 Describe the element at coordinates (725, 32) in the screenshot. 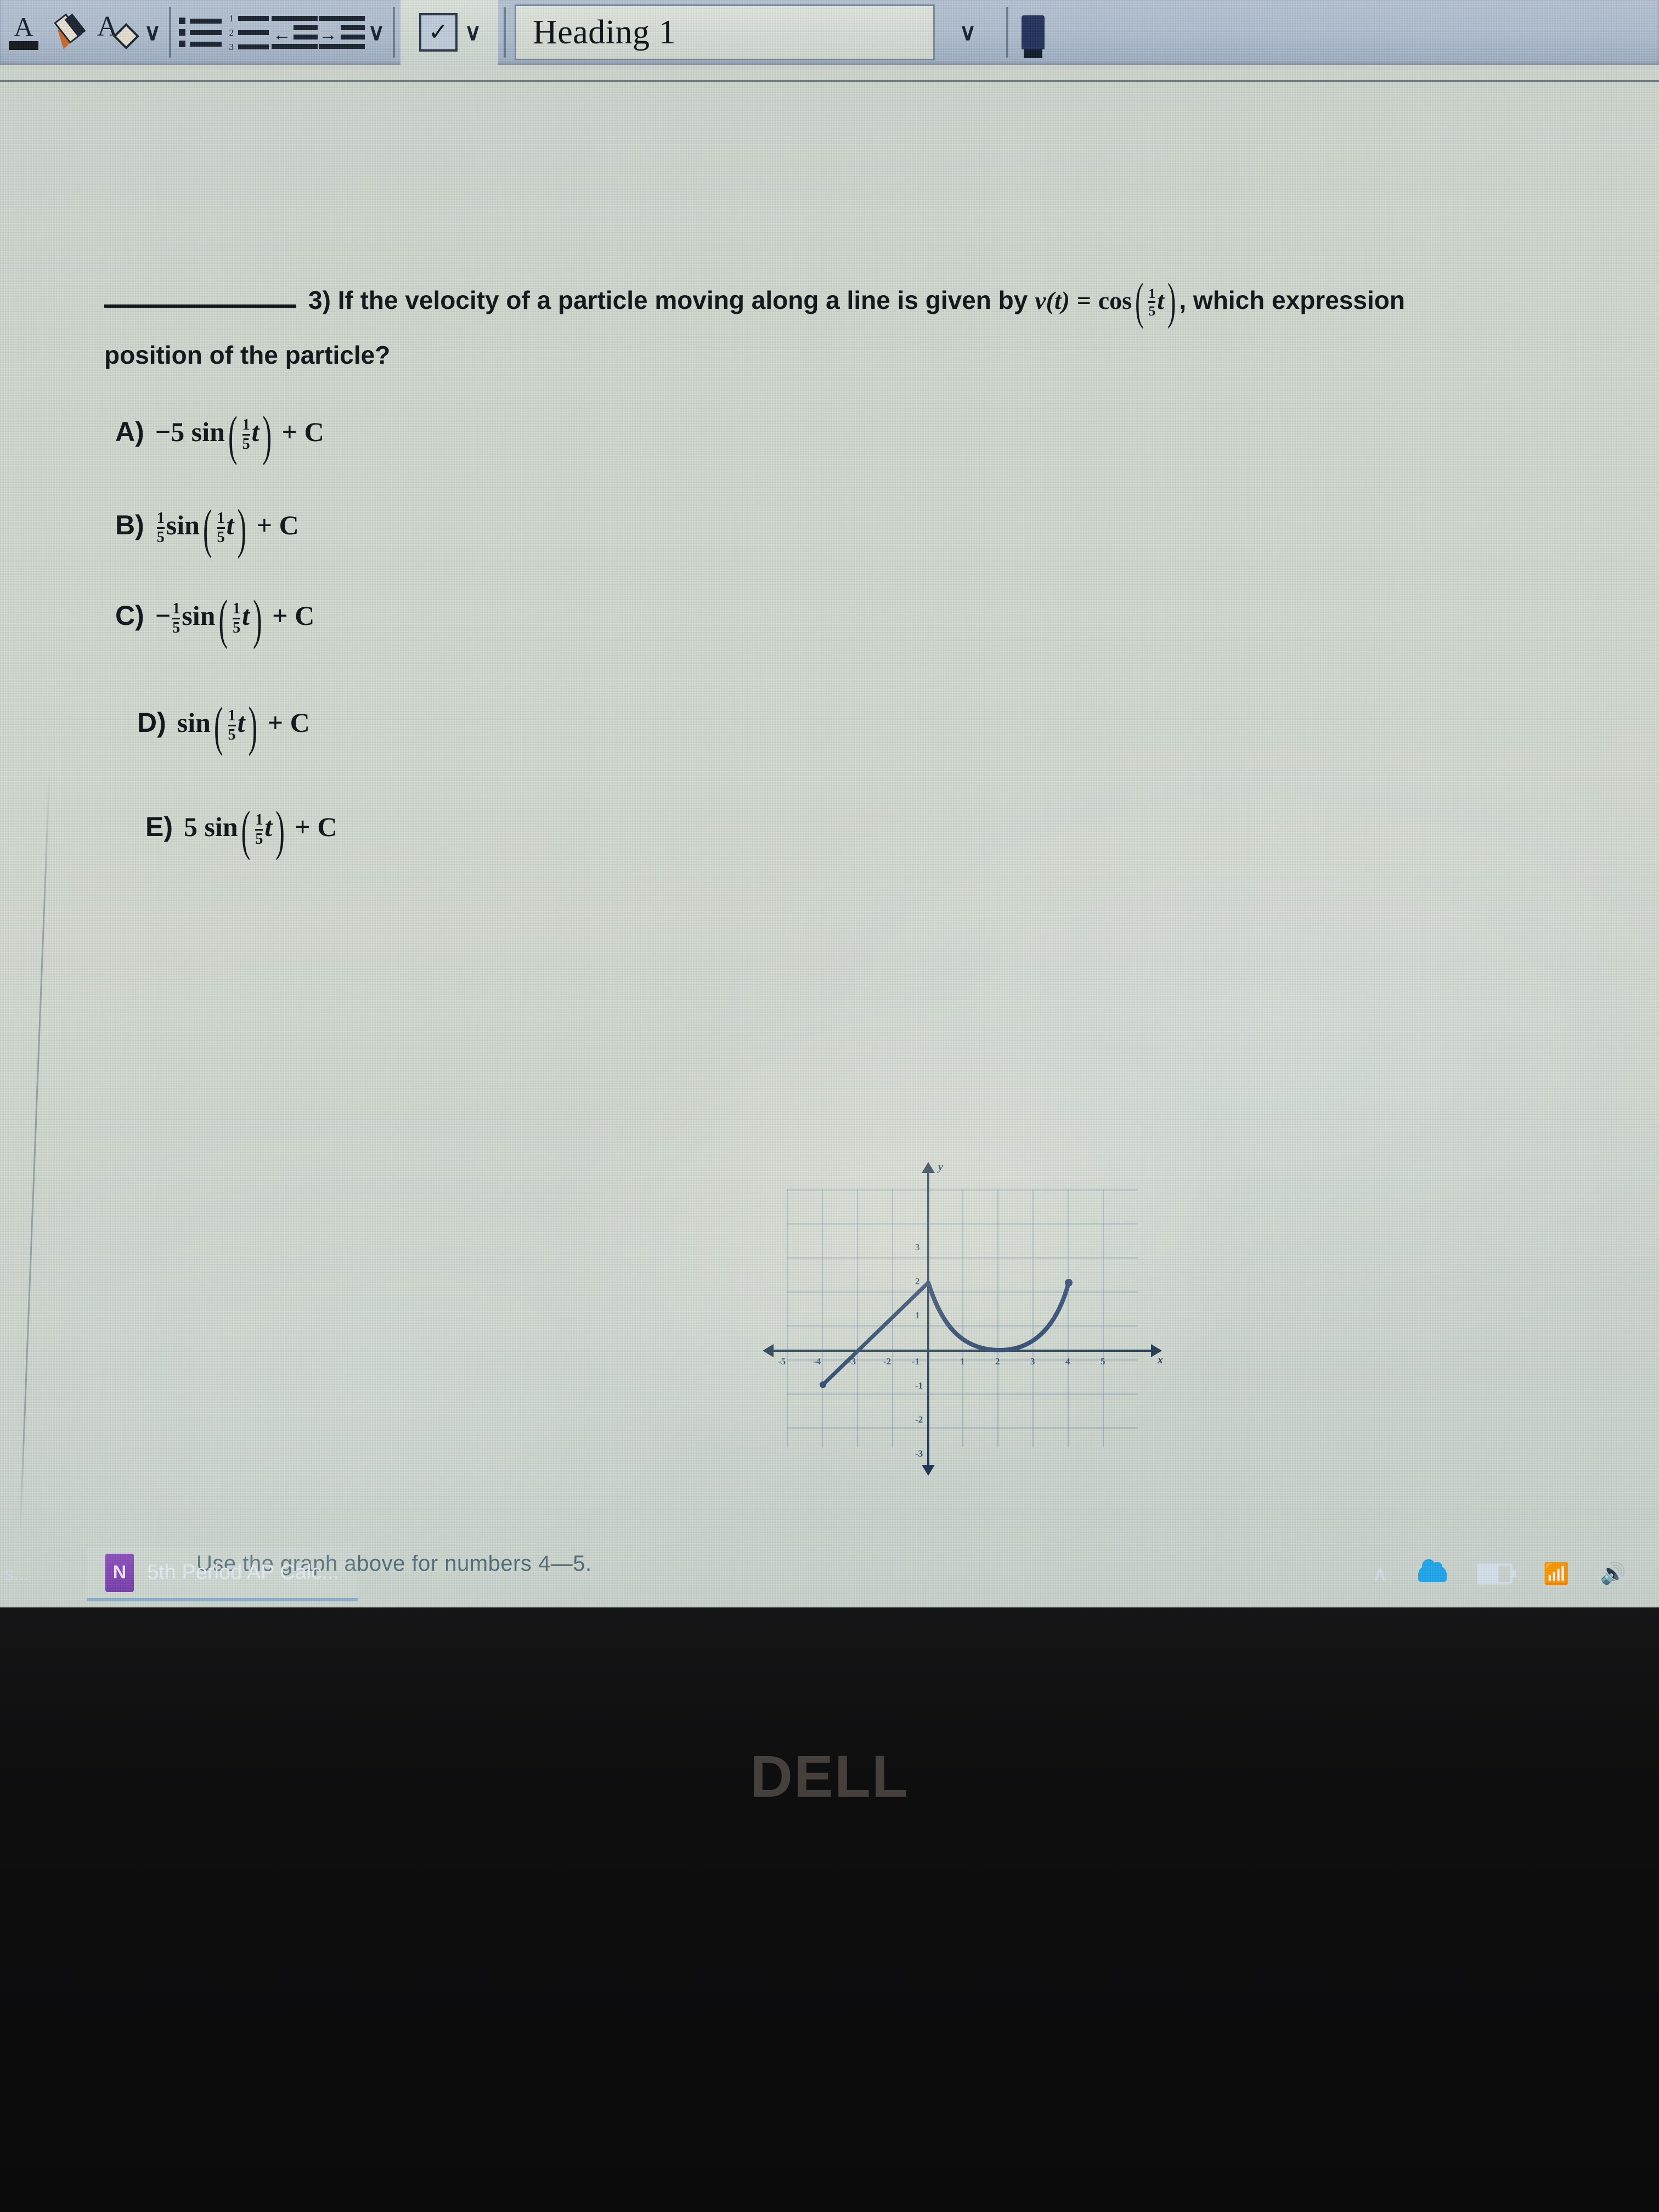

I see `style-gallery-box: Heading 1` at that location.